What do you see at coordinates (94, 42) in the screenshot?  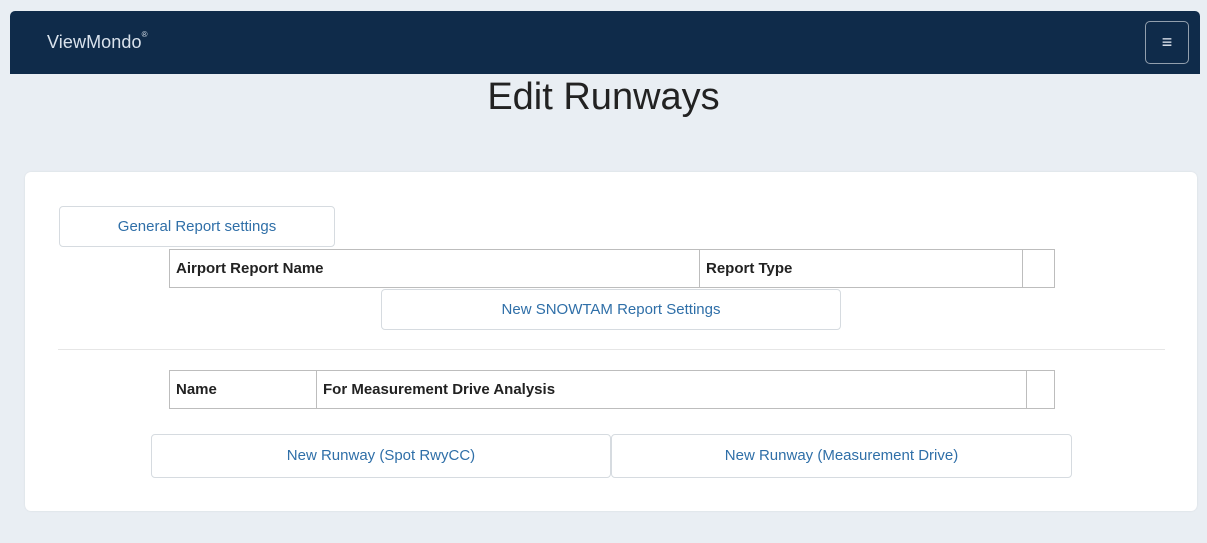 I see `brand-name: ViewMondo` at bounding box center [94, 42].